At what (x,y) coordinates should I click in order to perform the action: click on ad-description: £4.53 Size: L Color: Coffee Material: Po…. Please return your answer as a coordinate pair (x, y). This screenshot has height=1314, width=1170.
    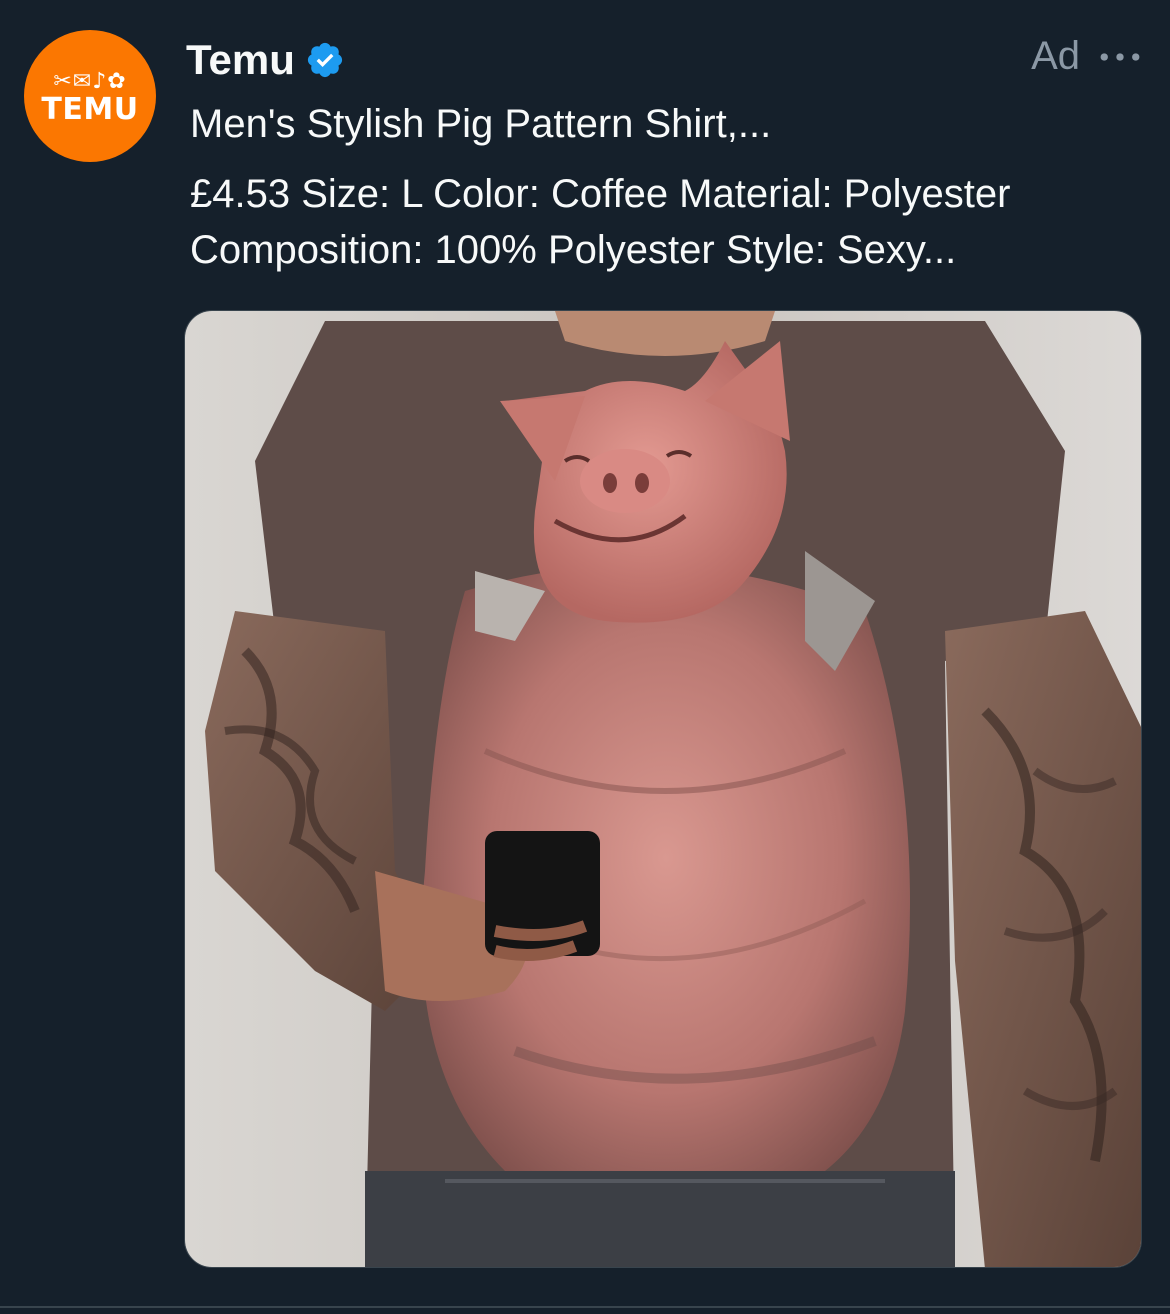
    Looking at the image, I should click on (670, 222).